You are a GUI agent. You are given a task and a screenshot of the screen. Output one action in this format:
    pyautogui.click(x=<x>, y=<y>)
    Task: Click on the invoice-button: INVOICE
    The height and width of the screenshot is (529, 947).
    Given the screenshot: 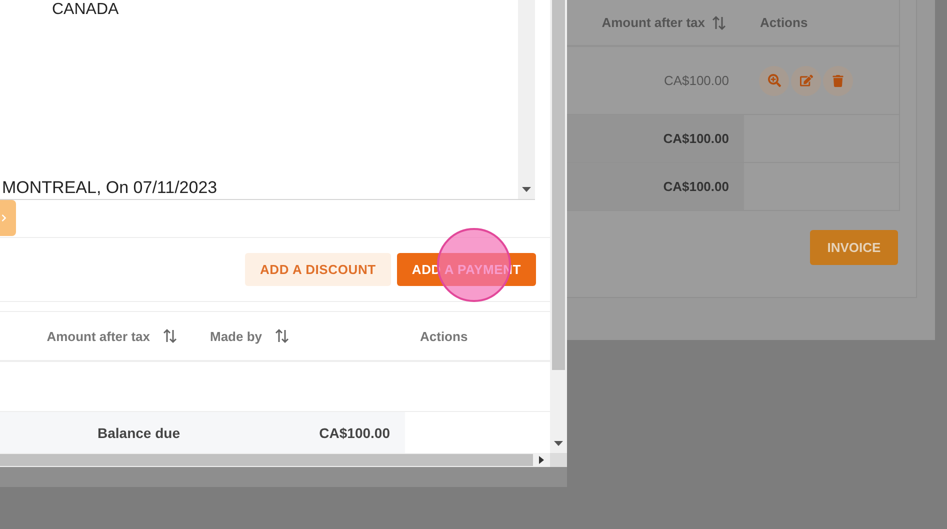 What is the action you would take?
    pyautogui.click(x=854, y=247)
    